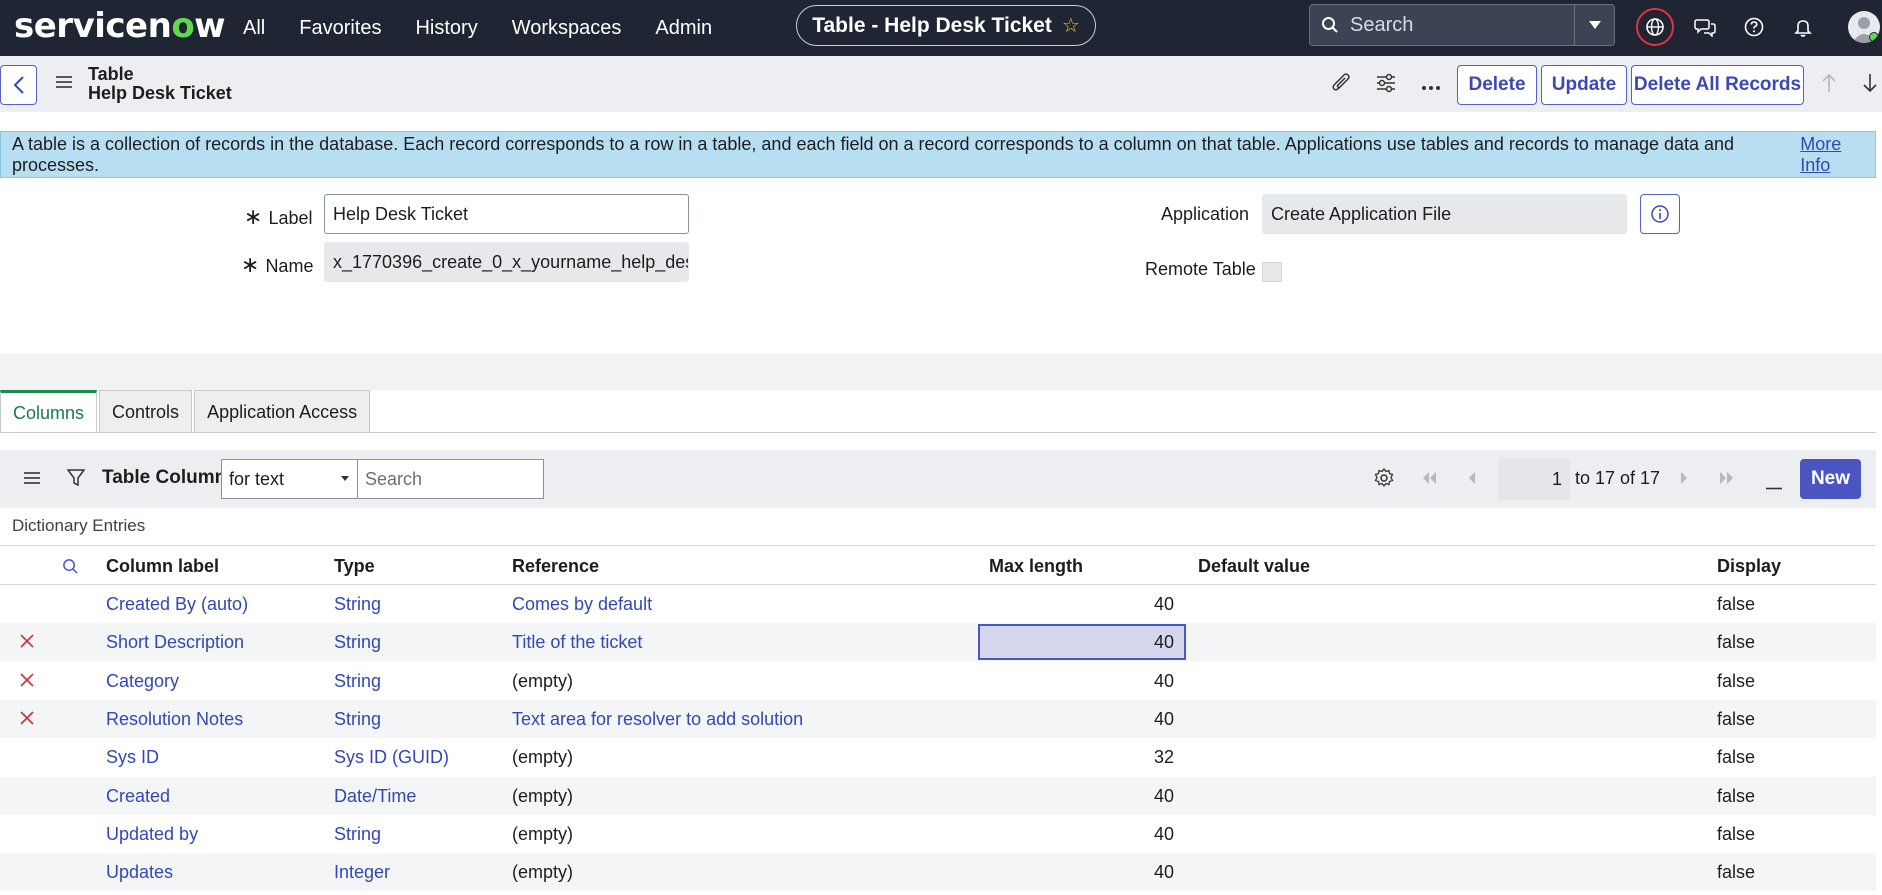 The width and height of the screenshot is (1882, 895). Describe the element at coordinates (1803, 27) in the screenshot. I see `notifications-bell-icon` at that location.